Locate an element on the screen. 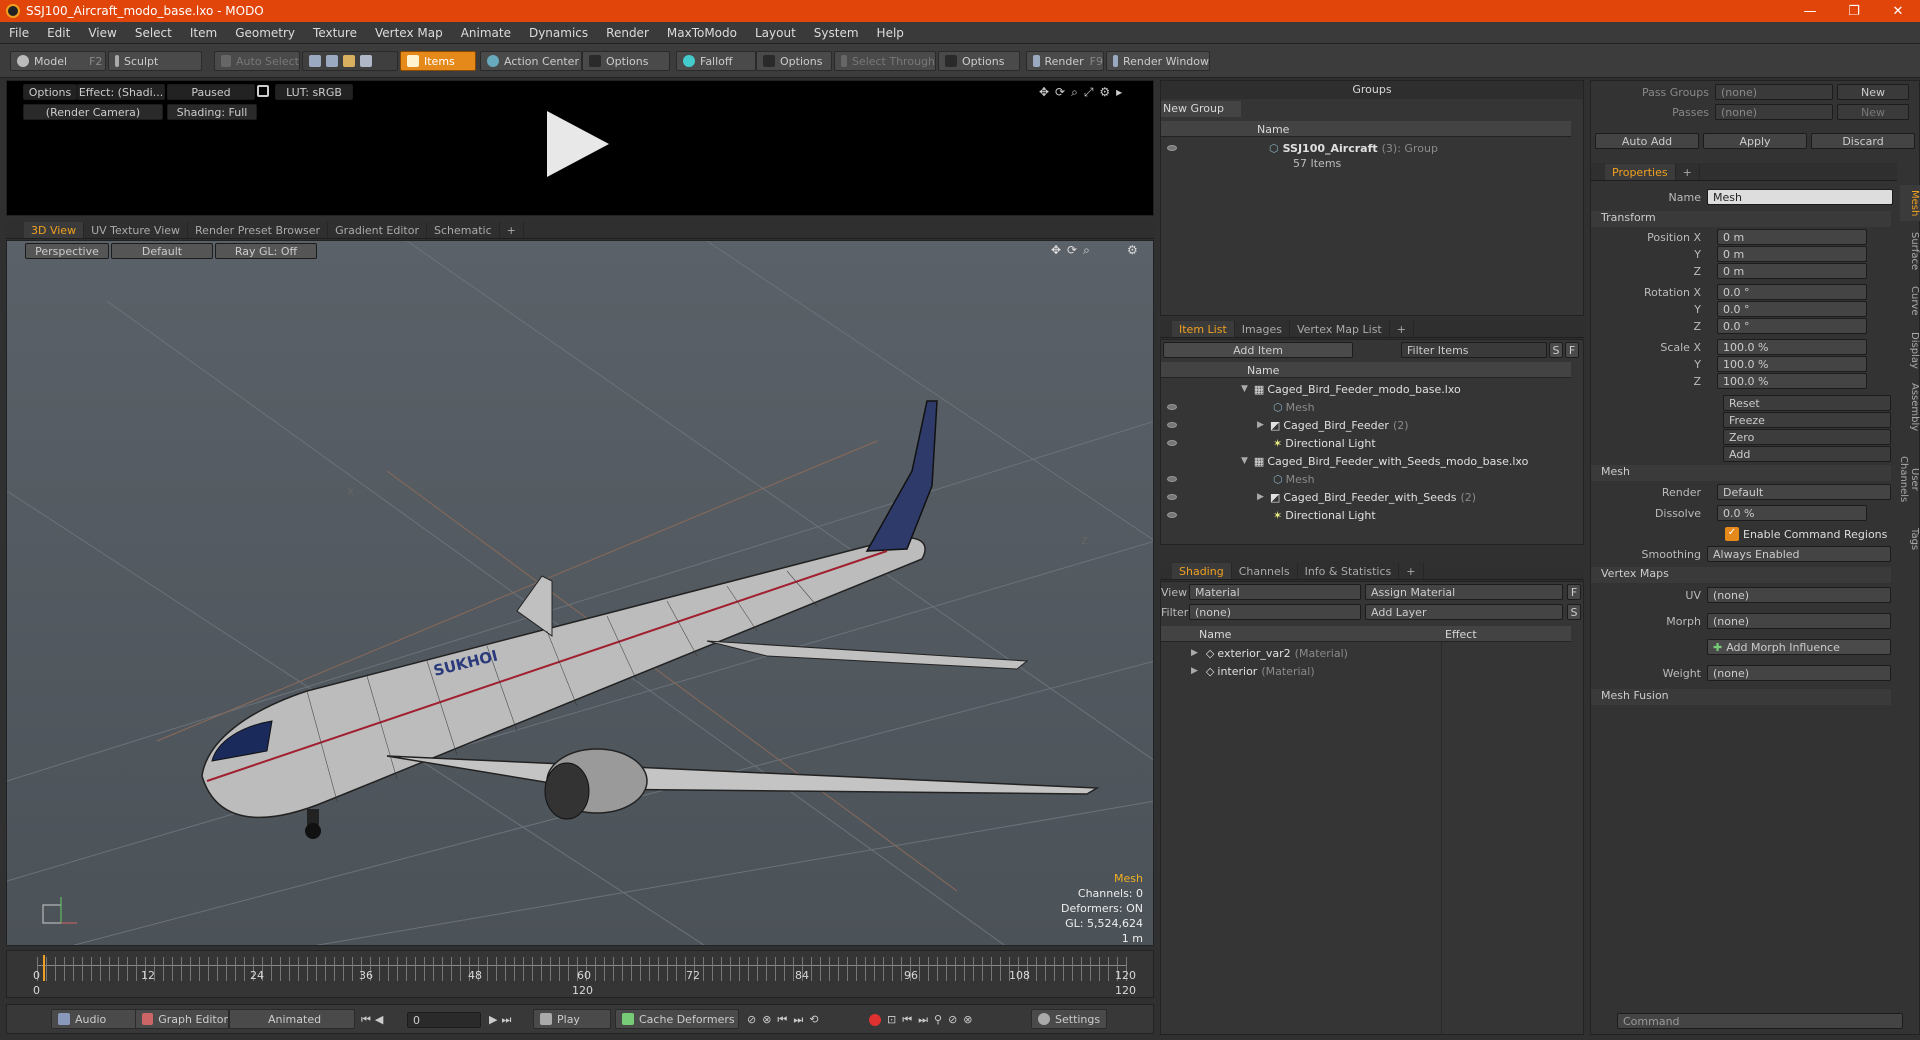  rotation-z-input: 0.0 ° is located at coordinates (1792, 326).